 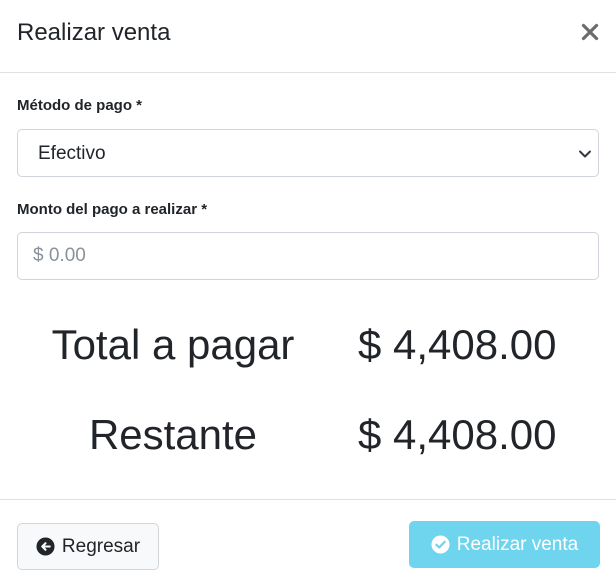 What do you see at coordinates (308, 36) in the screenshot?
I see `modal-header: Realizar venta` at bounding box center [308, 36].